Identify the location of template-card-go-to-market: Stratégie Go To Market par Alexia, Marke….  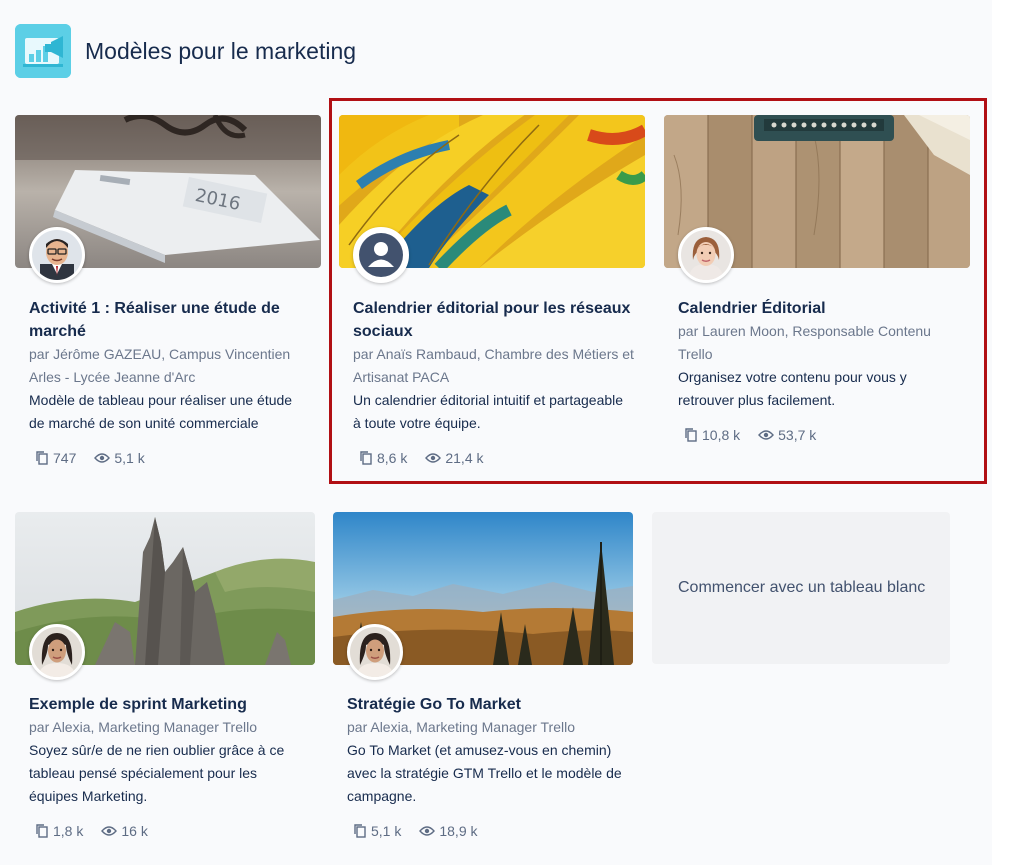
(483, 684).